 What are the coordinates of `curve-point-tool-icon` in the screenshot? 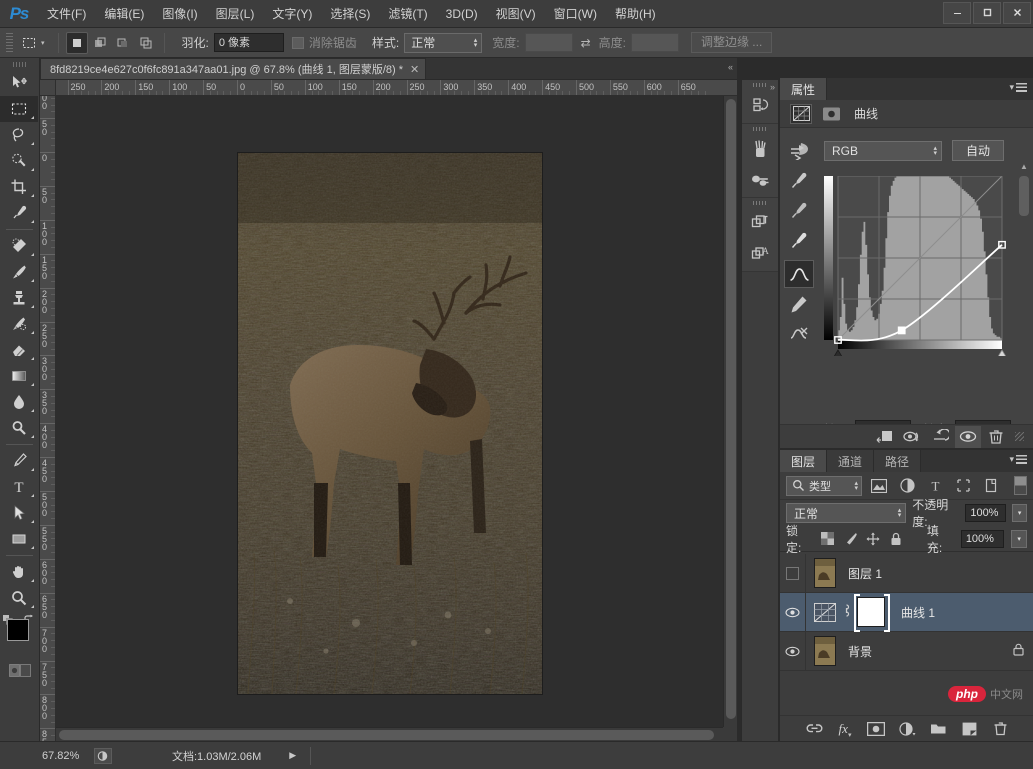 It's located at (799, 274).